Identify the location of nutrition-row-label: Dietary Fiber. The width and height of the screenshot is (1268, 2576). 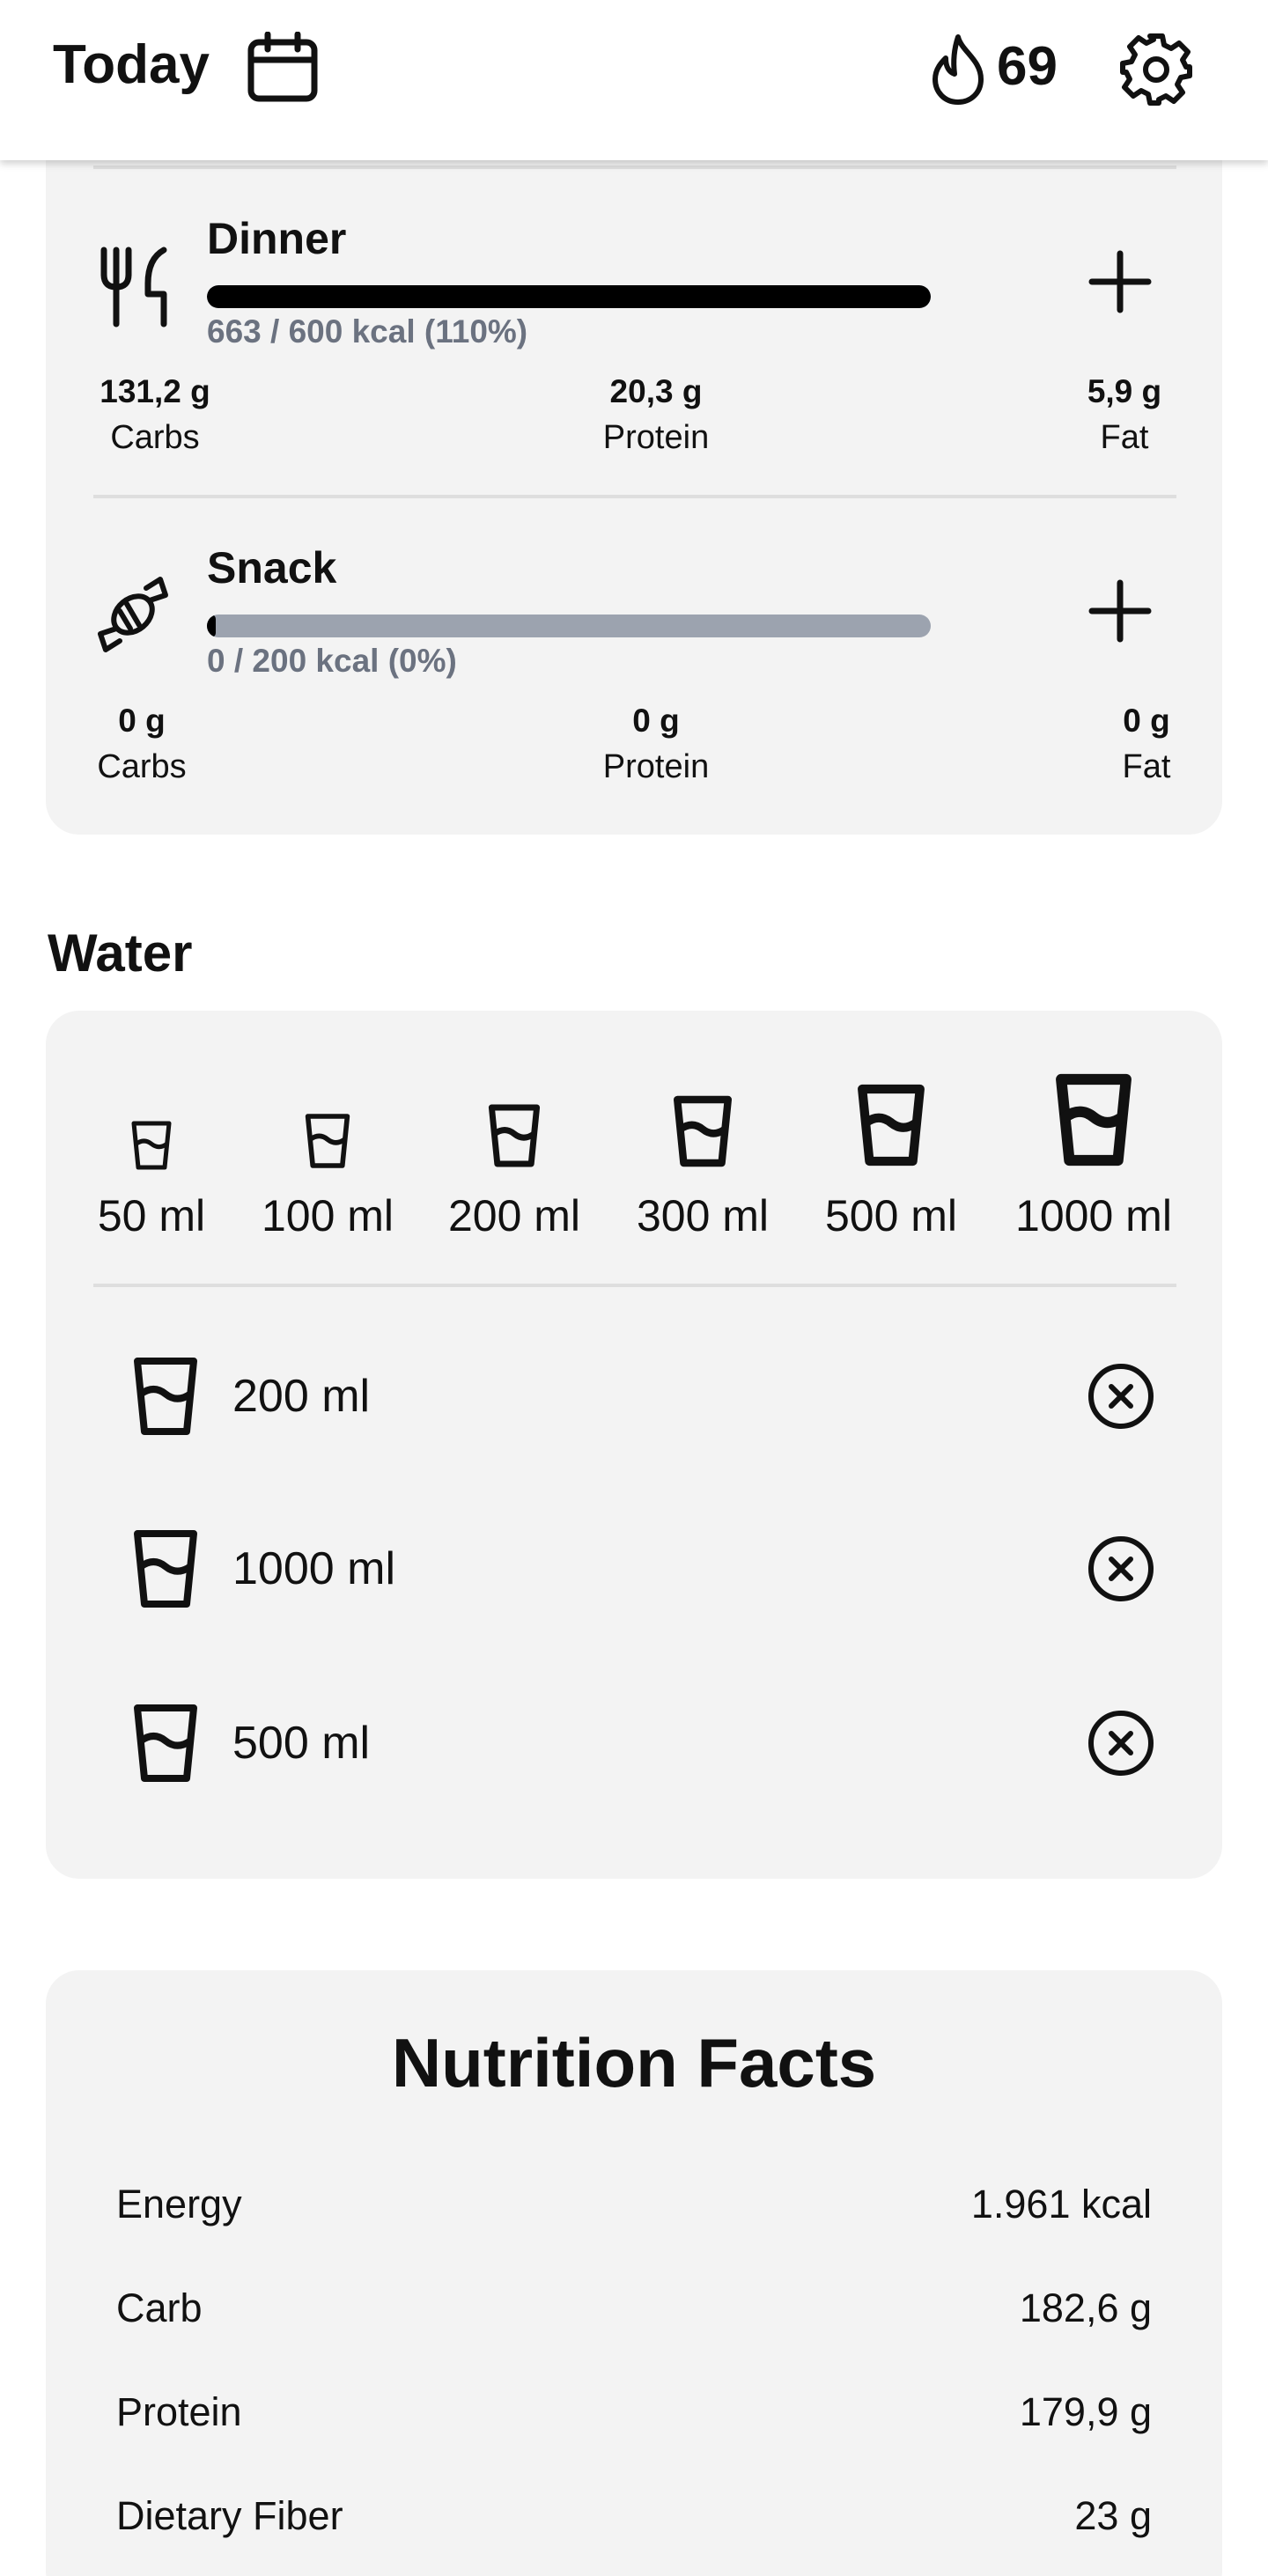
(229, 2516).